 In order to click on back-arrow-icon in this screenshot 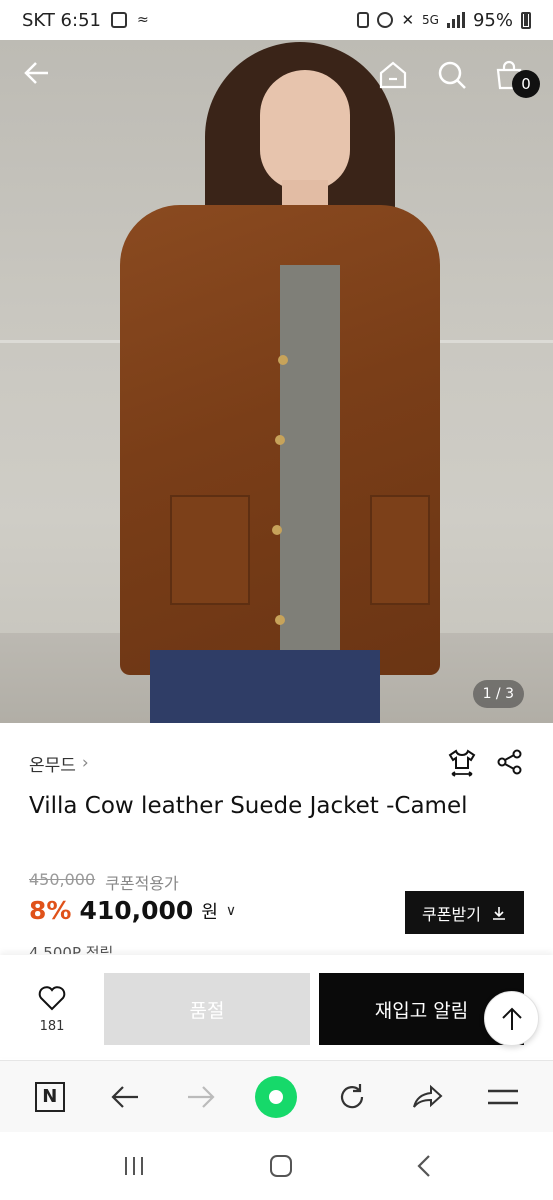, I will do `click(36, 73)`.